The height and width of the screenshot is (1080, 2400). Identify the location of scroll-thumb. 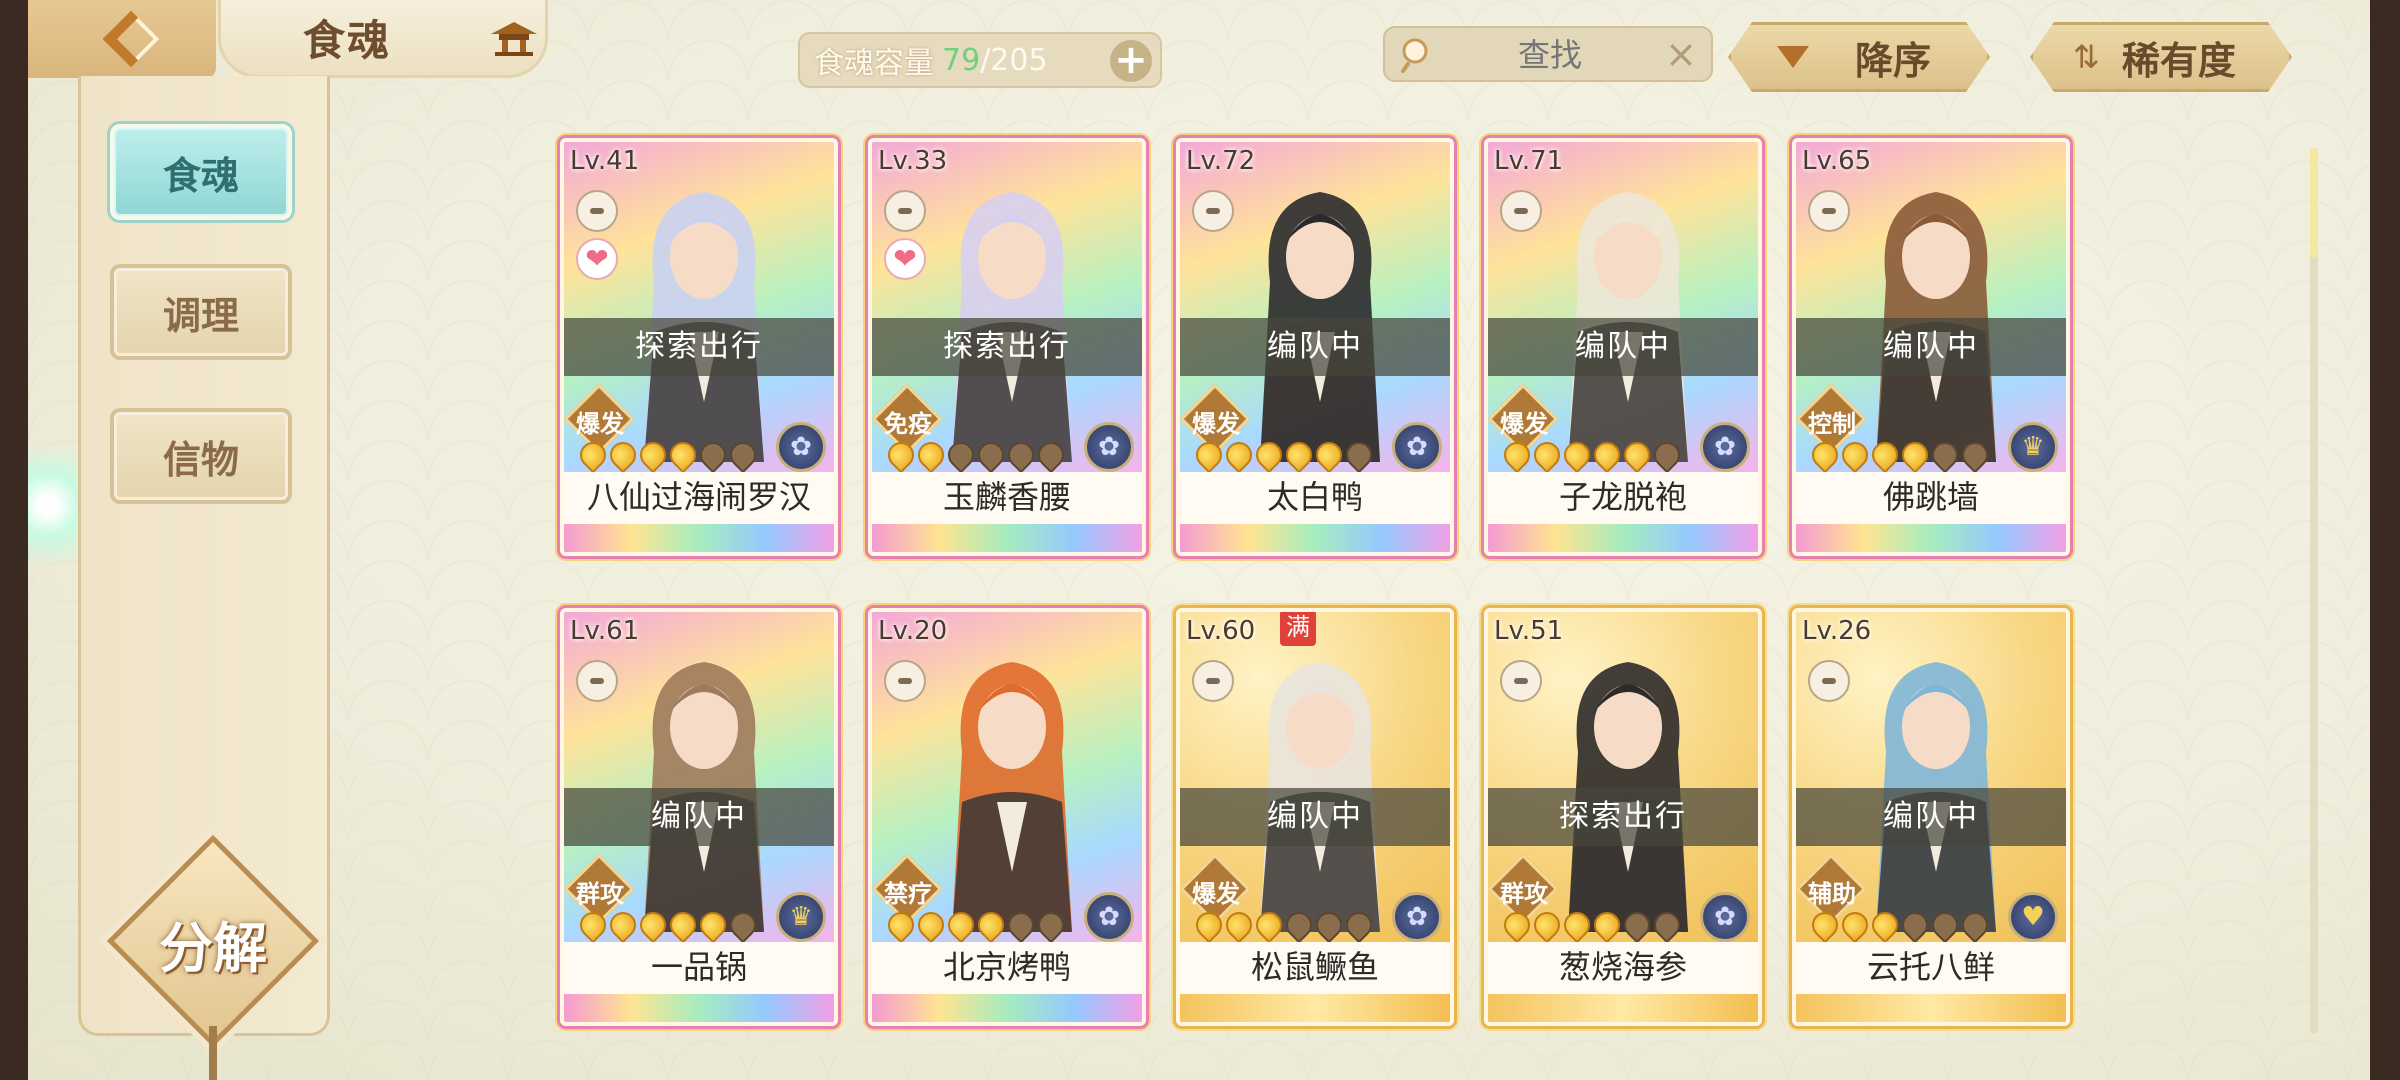
(2314, 203).